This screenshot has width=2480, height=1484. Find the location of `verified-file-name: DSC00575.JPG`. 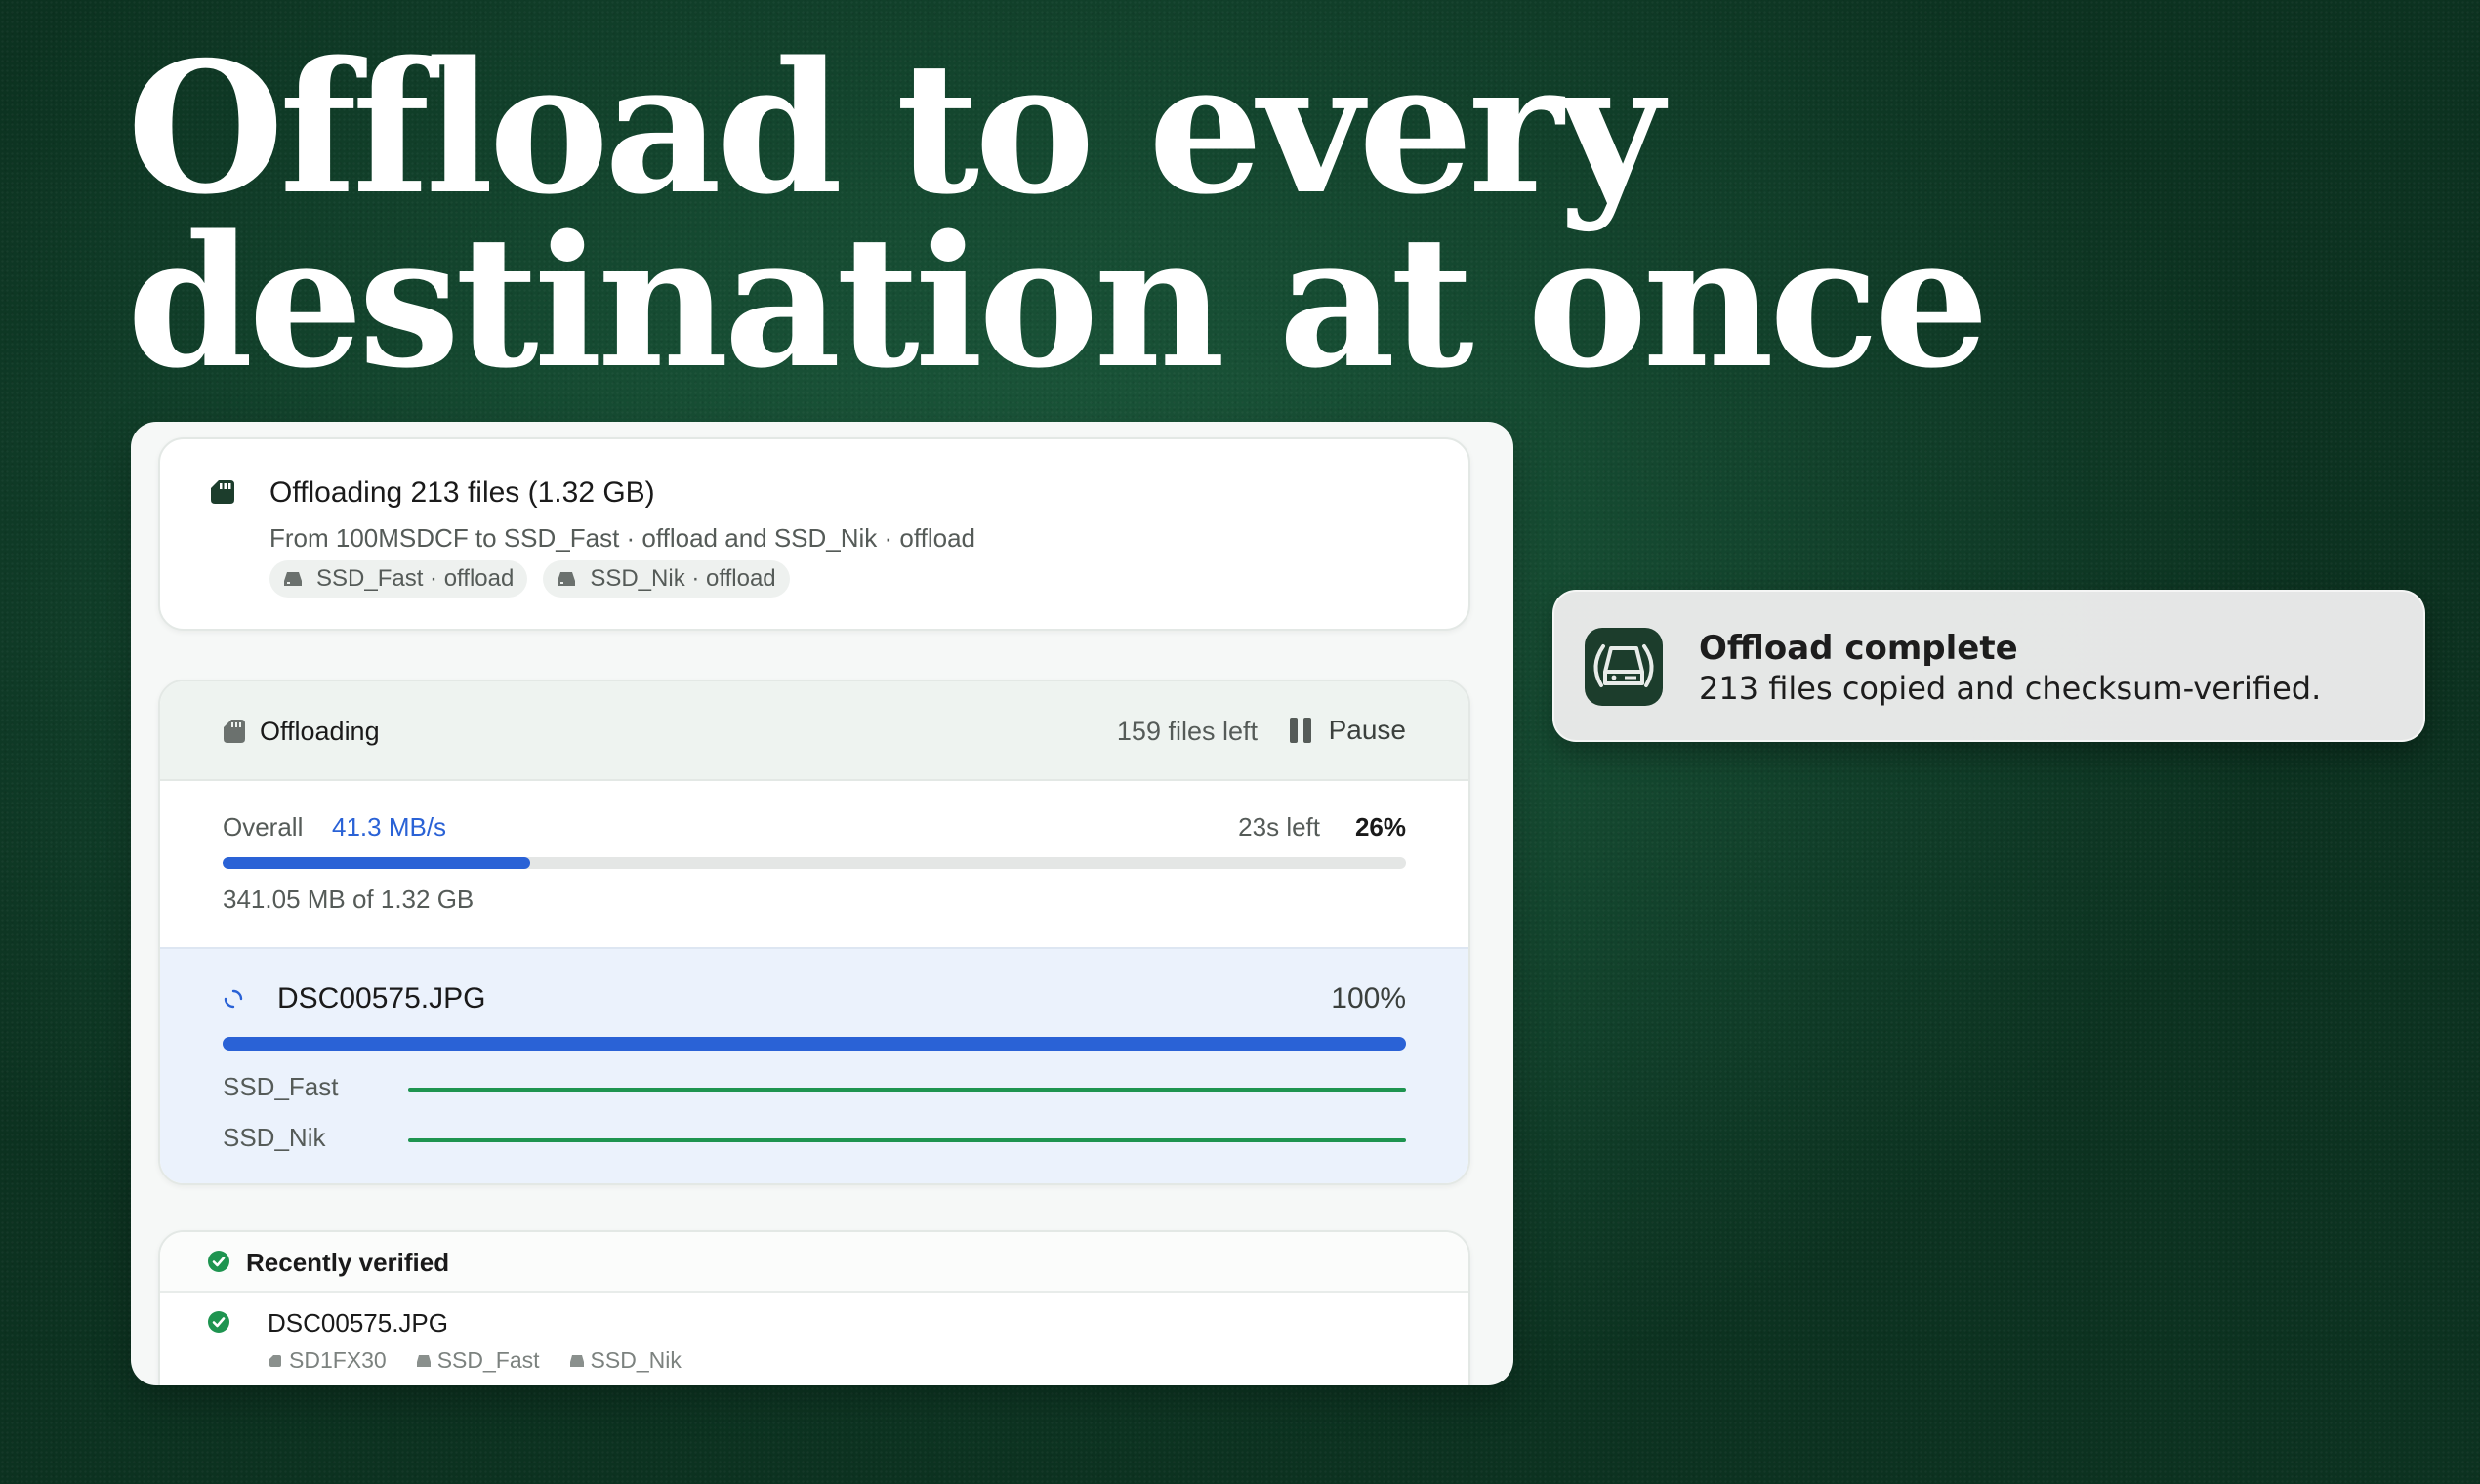

verified-file-name: DSC00575.JPG is located at coordinates (358, 1323).